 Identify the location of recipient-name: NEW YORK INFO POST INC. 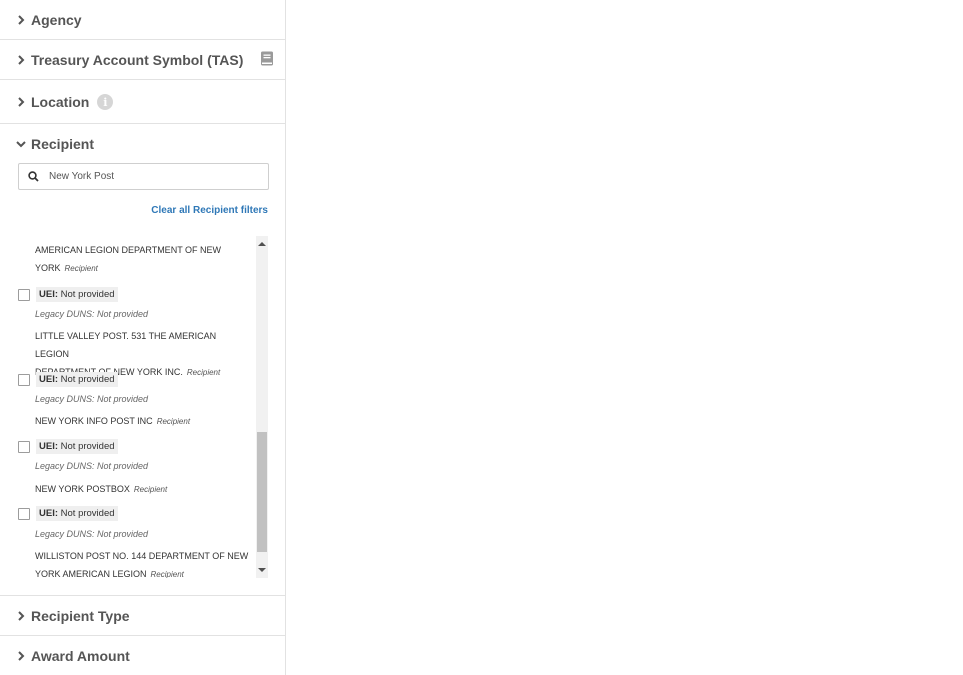
(94, 421).